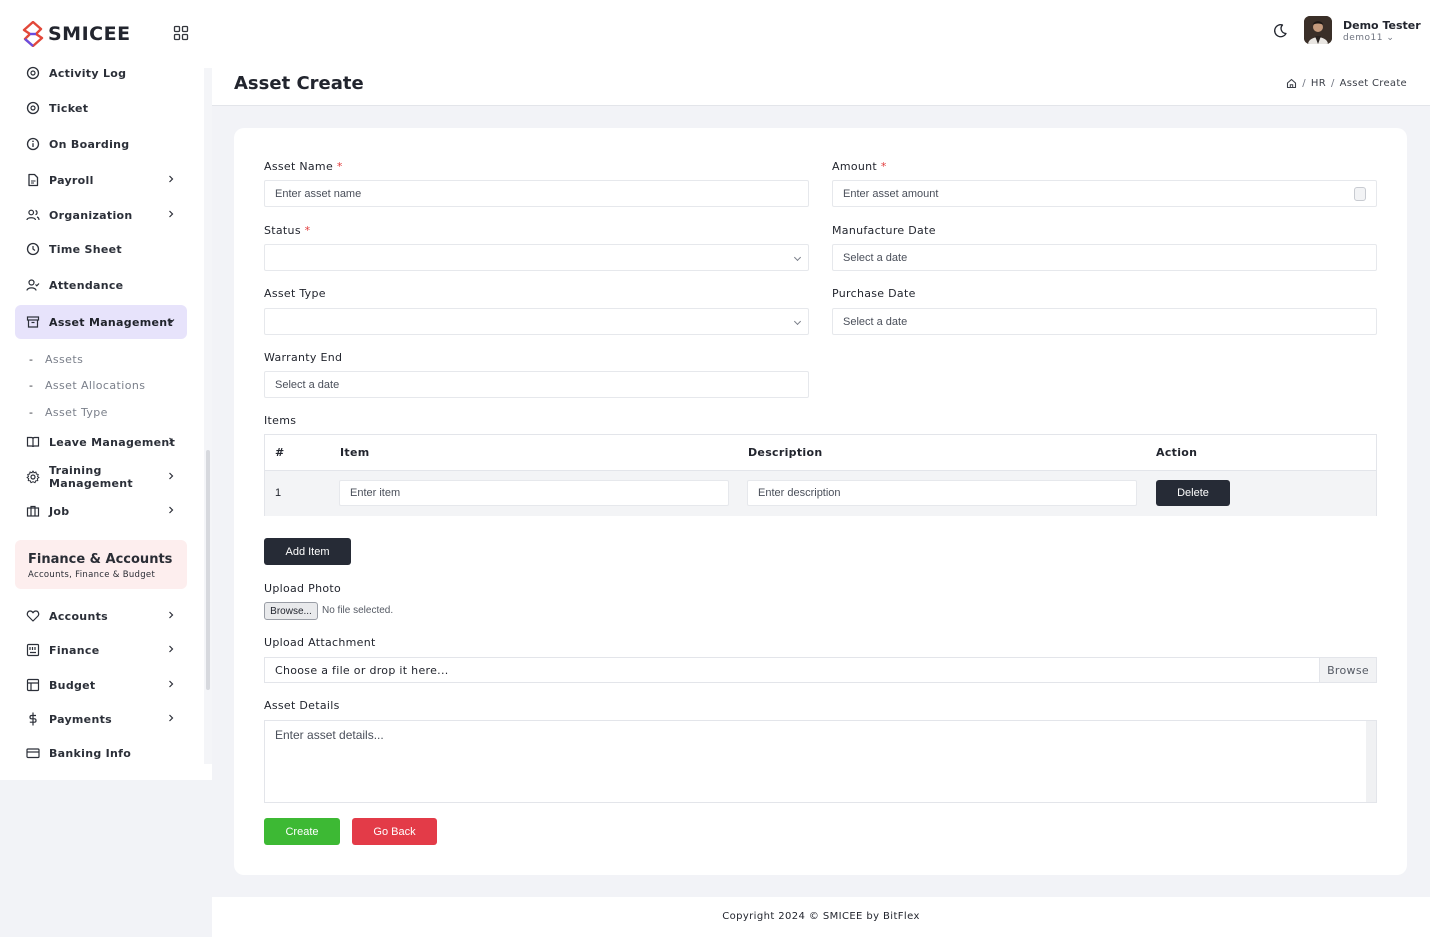 The height and width of the screenshot is (937, 1430). I want to click on attachment-dropzone: Choose a file or drop it here... Browse, so click(820, 670).